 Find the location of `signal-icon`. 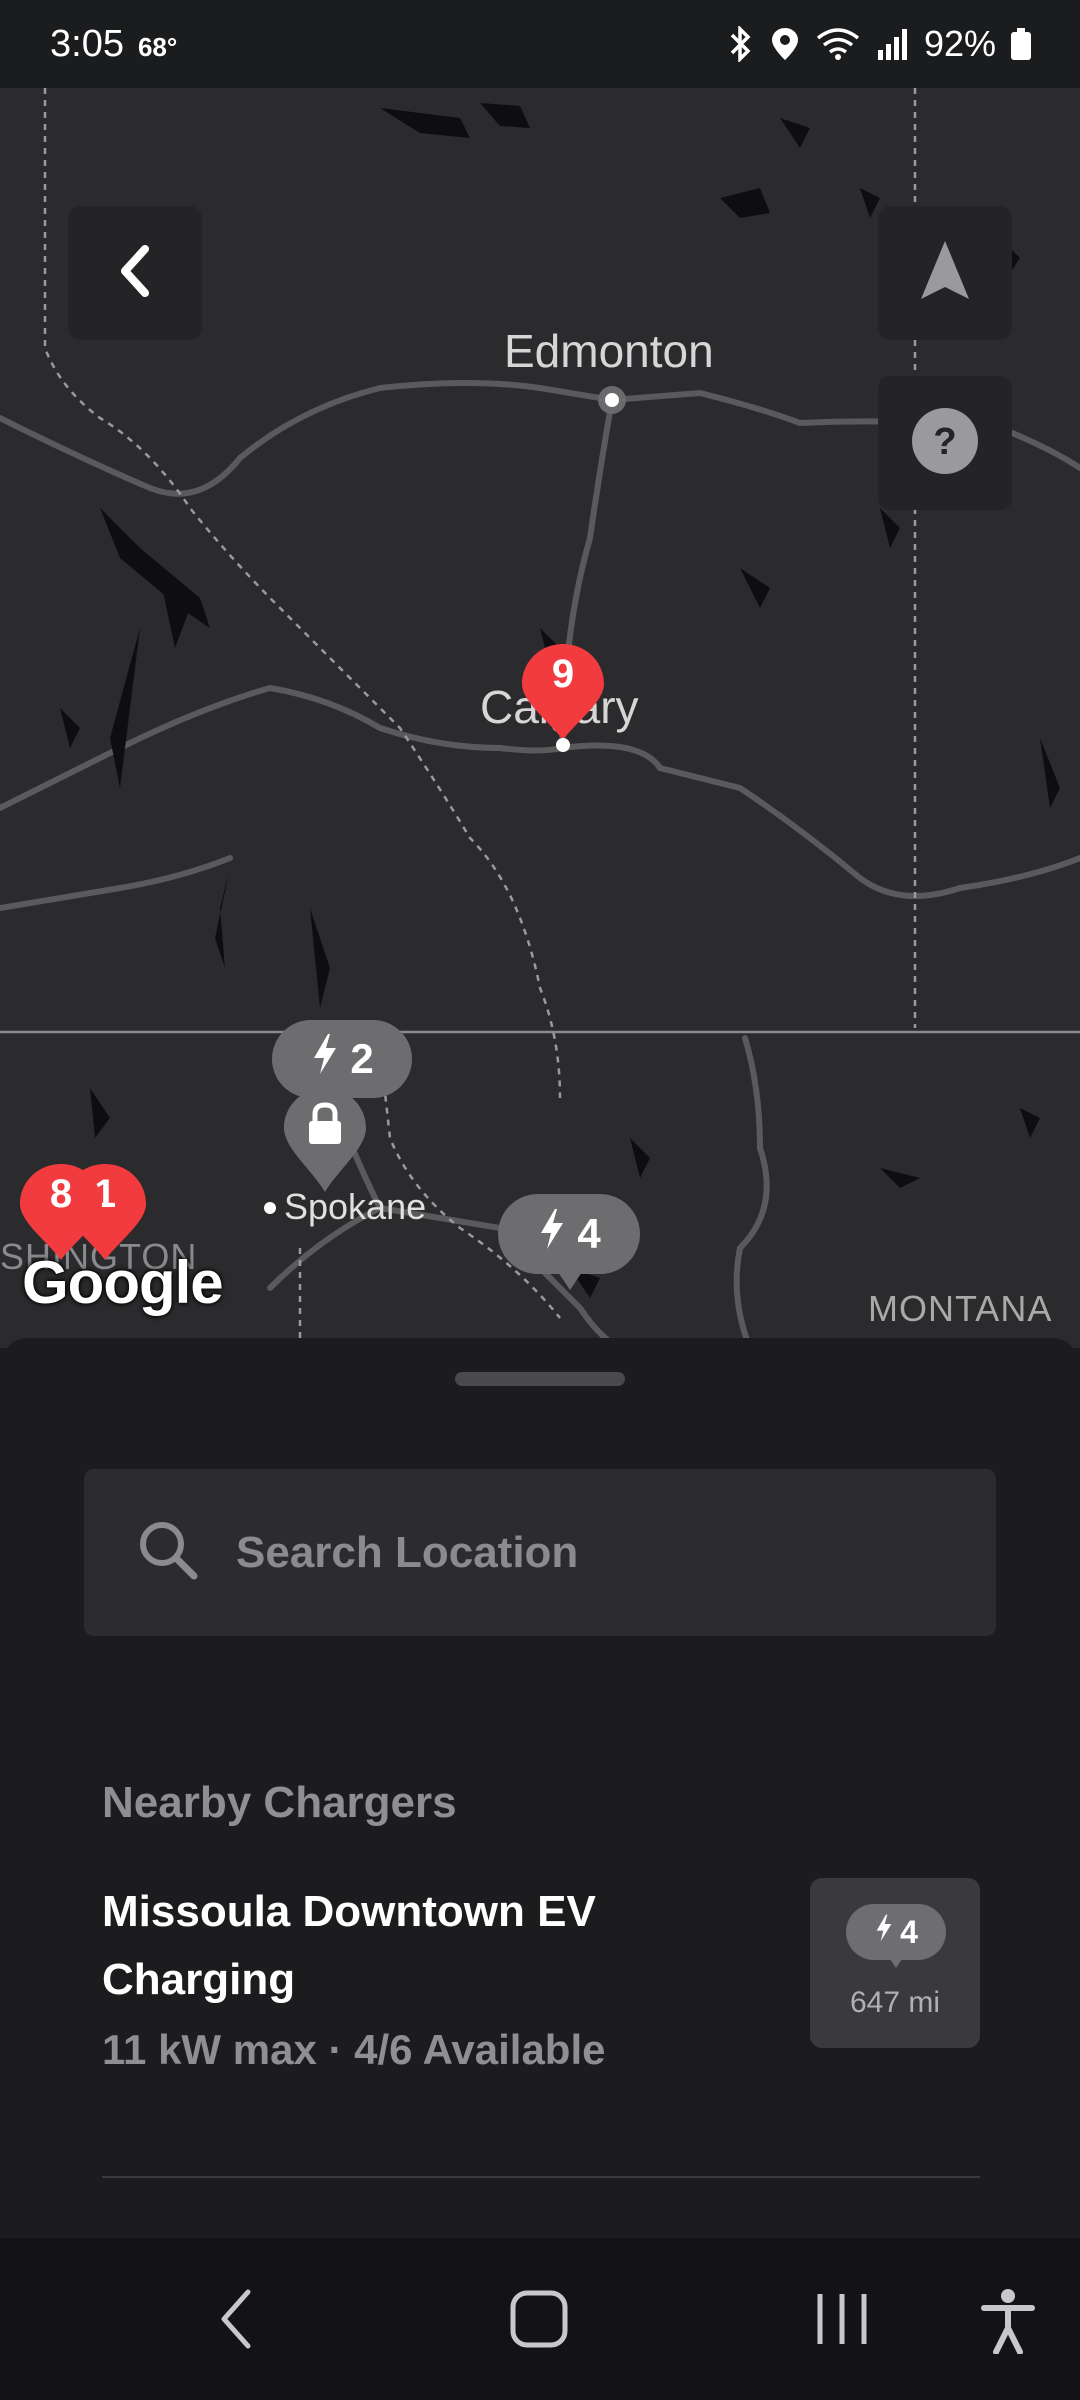

signal-icon is located at coordinates (893, 44).